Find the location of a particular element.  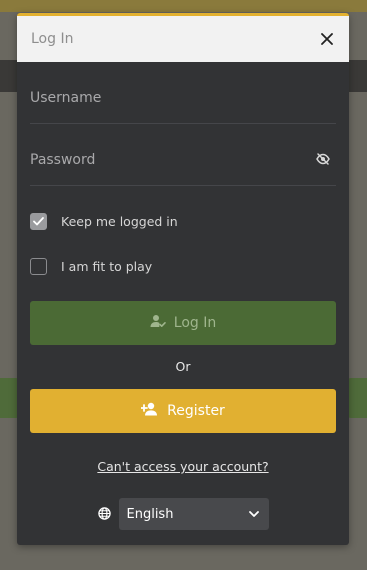

password-field-row is located at coordinates (183, 155).